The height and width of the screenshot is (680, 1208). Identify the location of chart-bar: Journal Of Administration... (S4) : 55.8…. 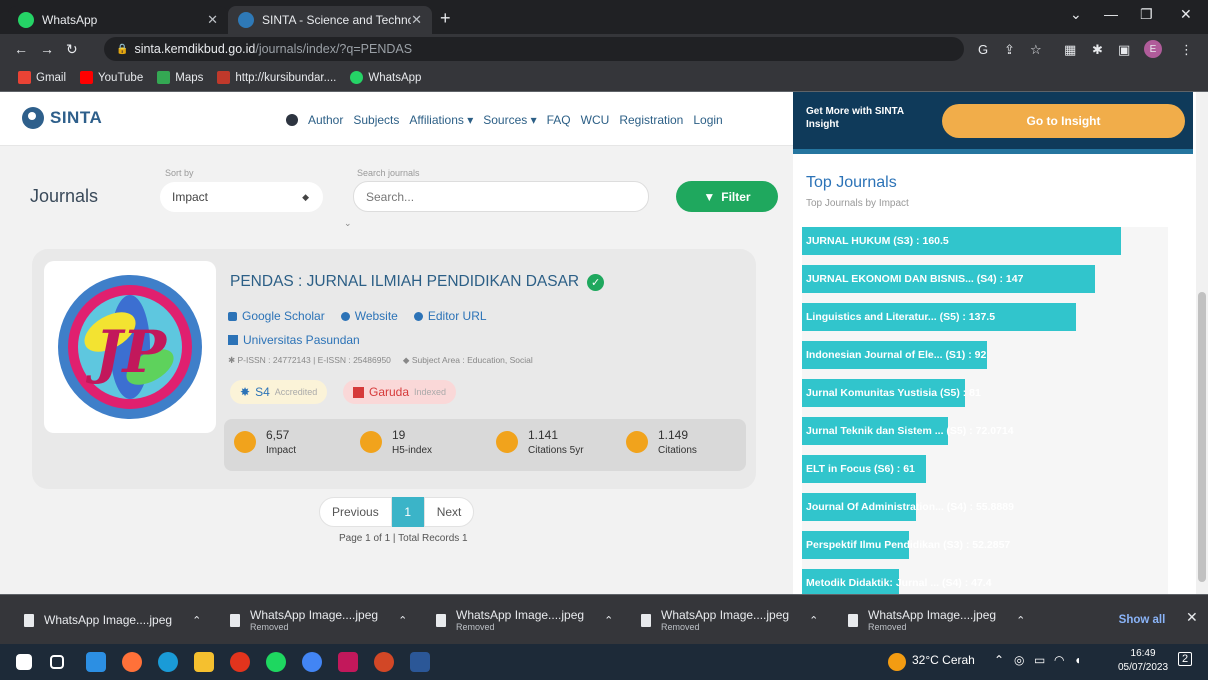
(908, 507).